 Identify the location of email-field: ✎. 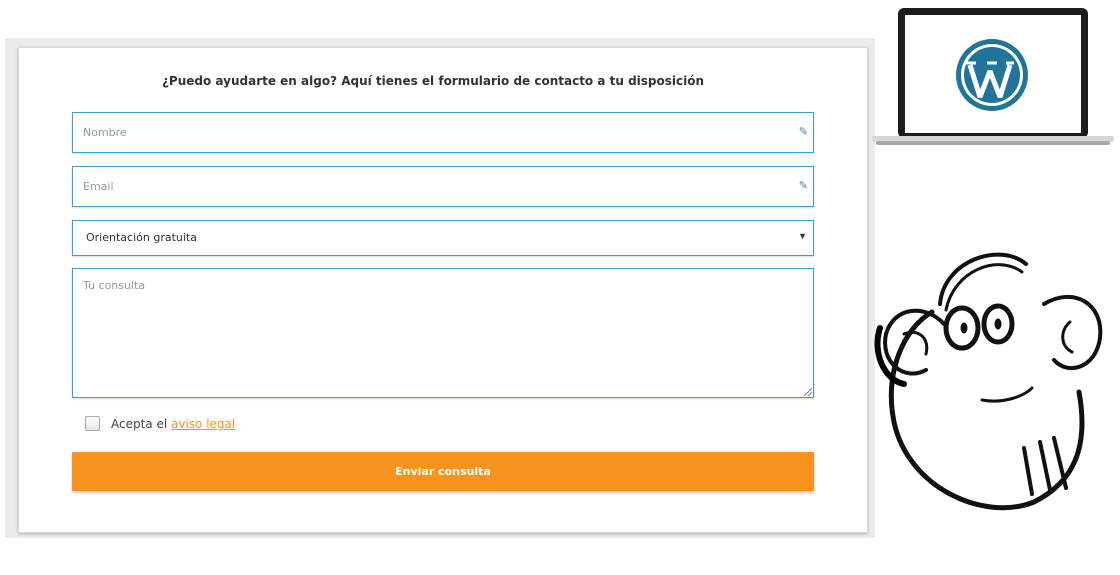
(443, 186).